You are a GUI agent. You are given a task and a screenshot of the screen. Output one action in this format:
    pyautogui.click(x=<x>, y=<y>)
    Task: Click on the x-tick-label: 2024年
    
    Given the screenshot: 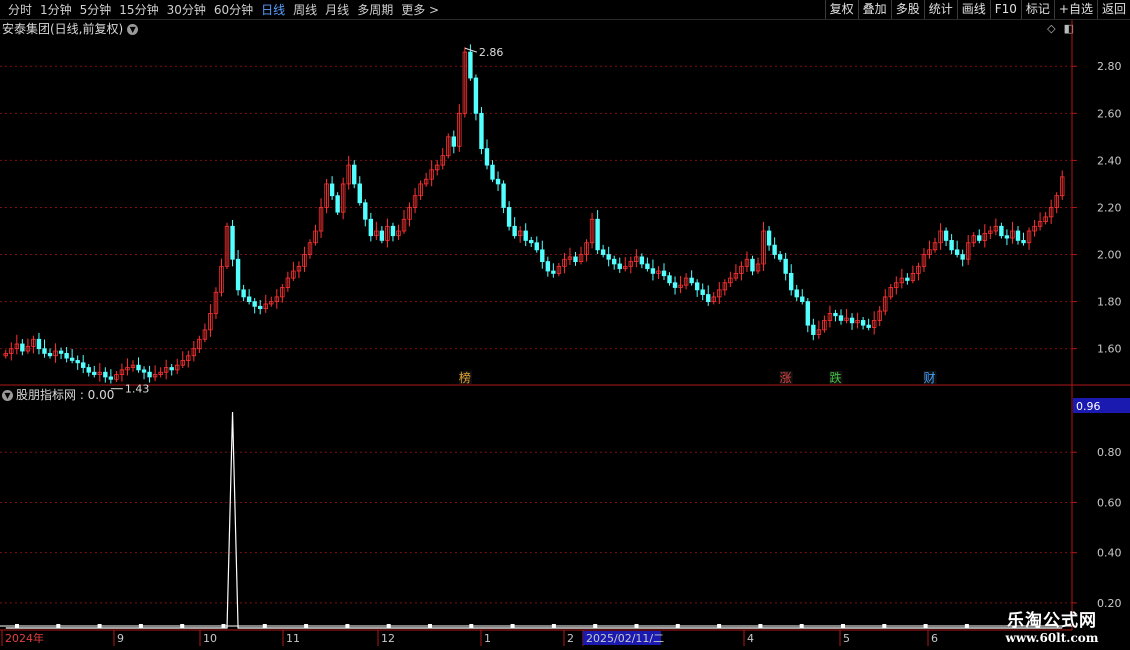 What is the action you would take?
    pyautogui.click(x=24, y=638)
    